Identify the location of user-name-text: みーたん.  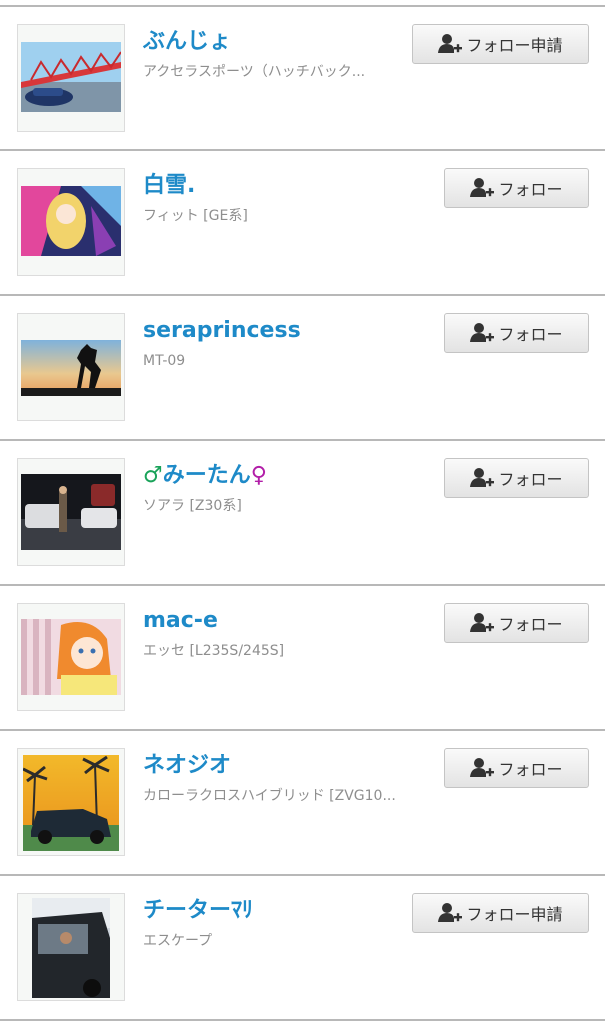
(206, 475).